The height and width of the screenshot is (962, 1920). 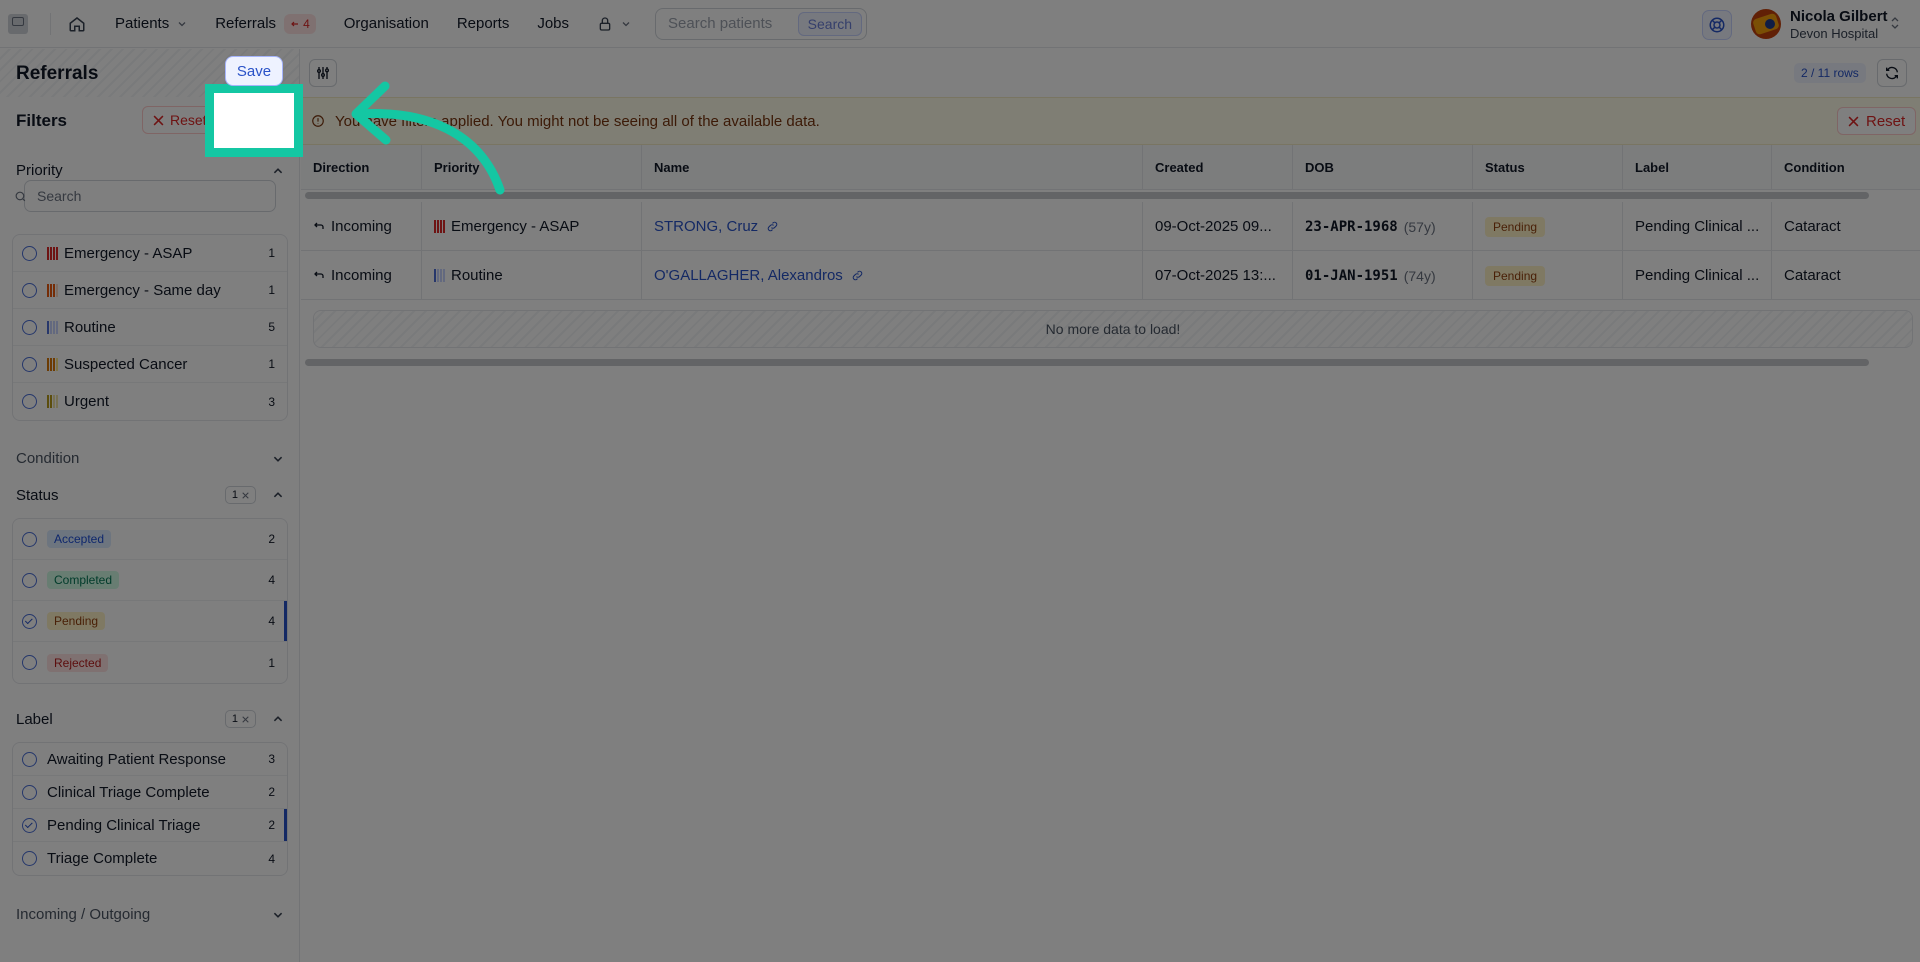 I want to click on tutorial-arrow-icon, so click(x=428, y=138).